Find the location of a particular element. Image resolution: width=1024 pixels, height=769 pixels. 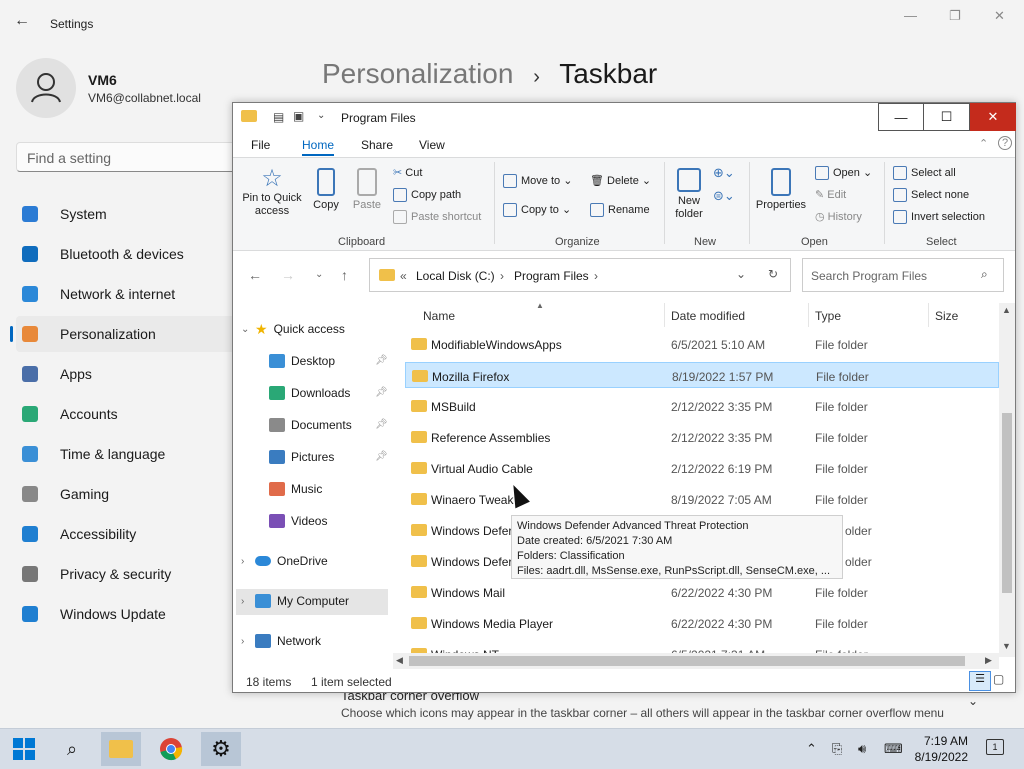

maximize-button: ☐ is located at coordinates (947, 117).